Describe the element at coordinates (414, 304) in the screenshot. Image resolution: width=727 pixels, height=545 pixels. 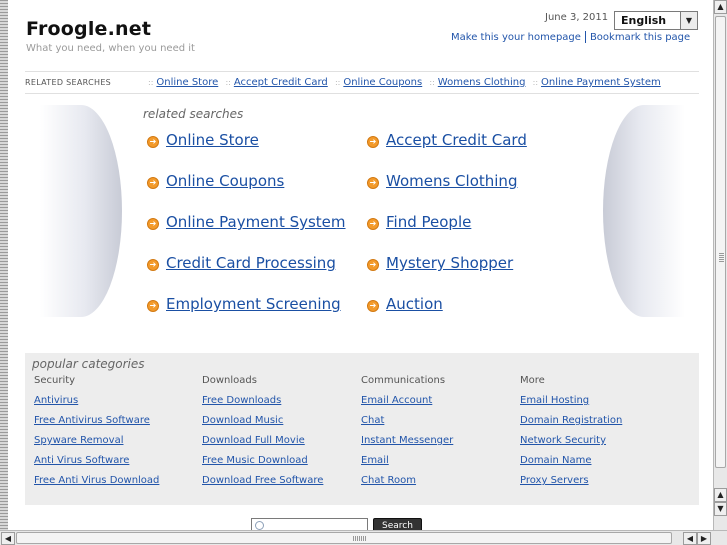
I see `related-search-link: Auction` at that location.